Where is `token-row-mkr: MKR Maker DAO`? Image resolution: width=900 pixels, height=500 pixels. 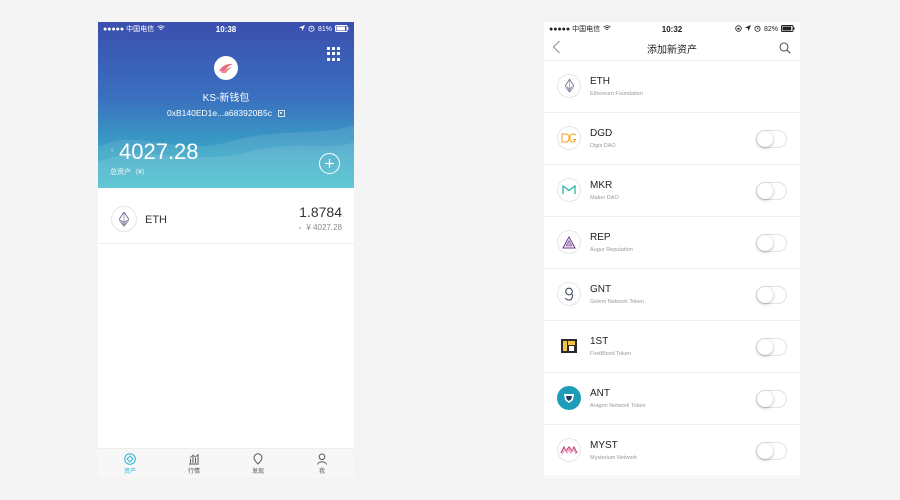 token-row-mkr: MKR Maker DAO is located at coordinates (672, 191).